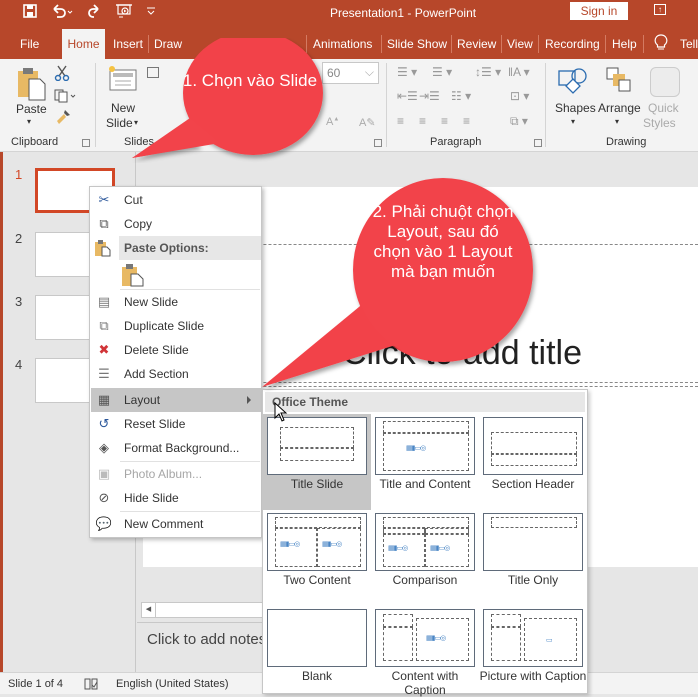 The image size is (698, 697). I want to click on delete-slide-icon: ✖, so click(104, 349).